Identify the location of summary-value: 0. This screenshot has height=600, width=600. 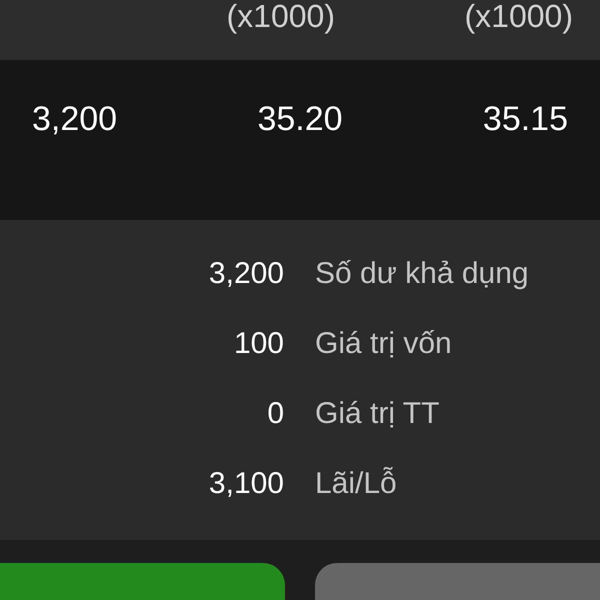
(275, 414).